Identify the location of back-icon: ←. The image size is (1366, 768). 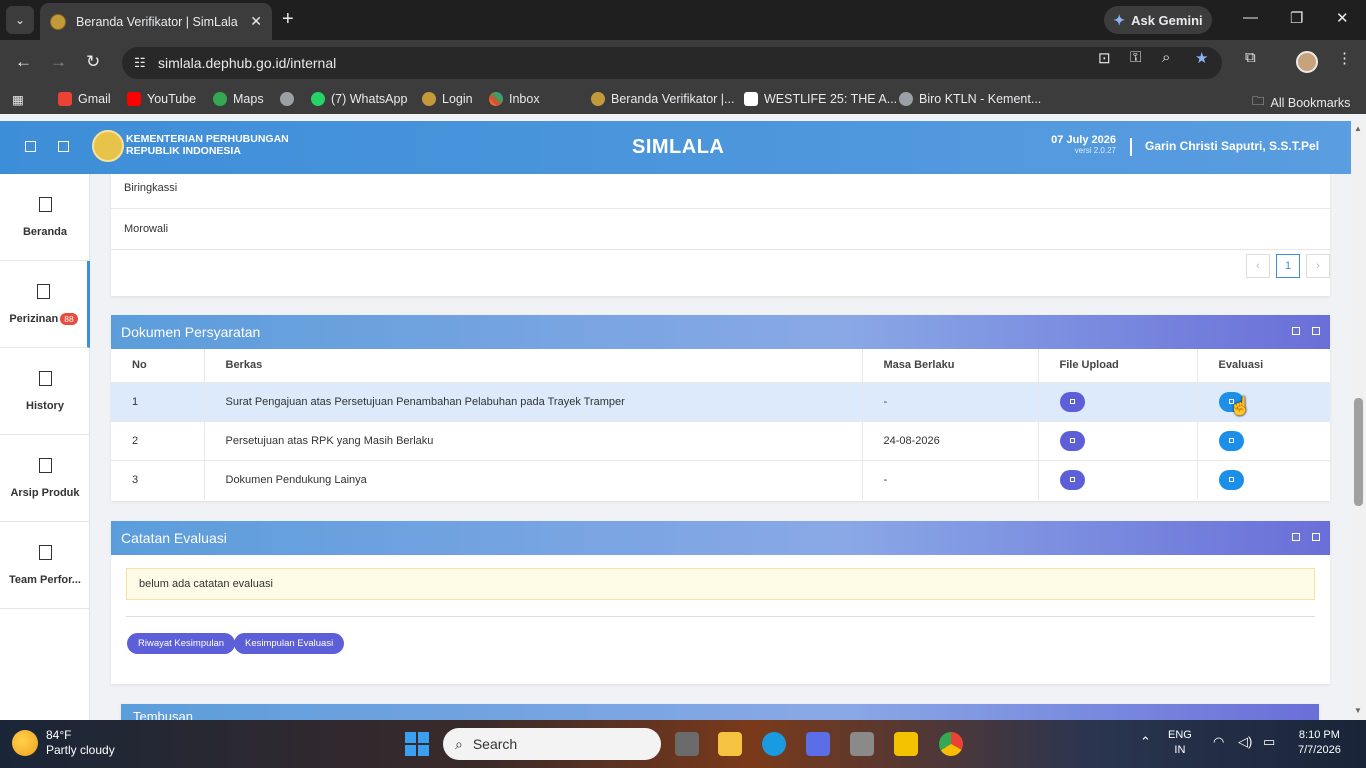
(23, 62).